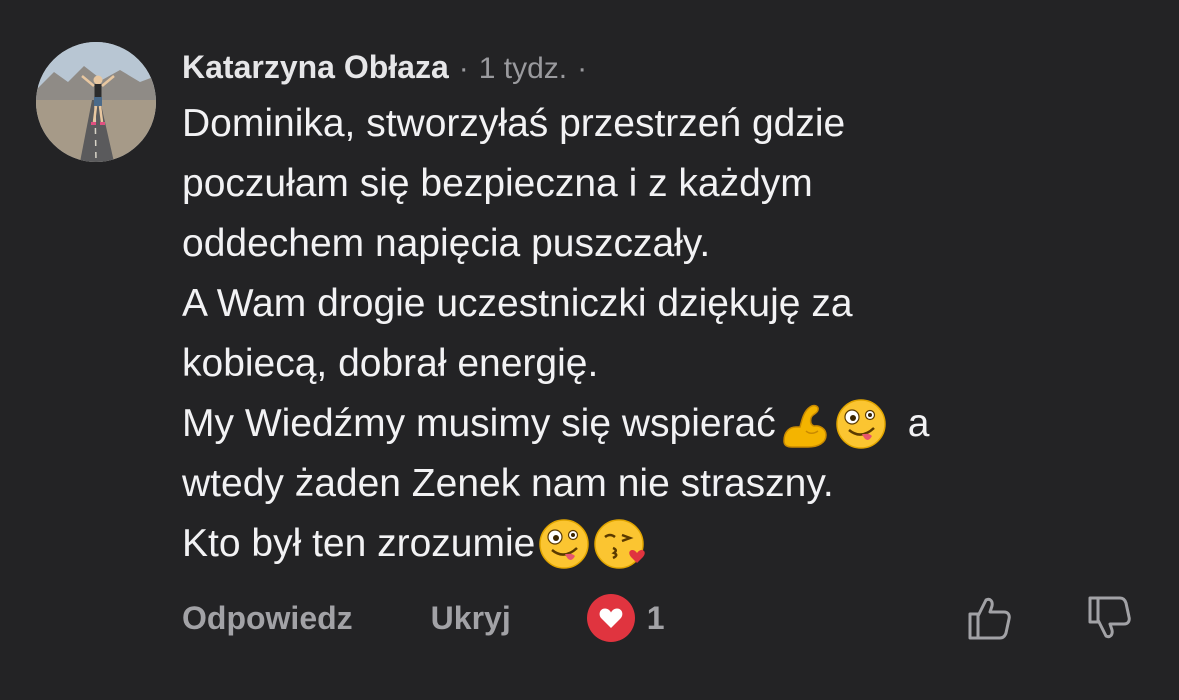  Describe the element at coordinates (805, 424) in the screenshot. I see `flexed-biceps-icon` at that location.